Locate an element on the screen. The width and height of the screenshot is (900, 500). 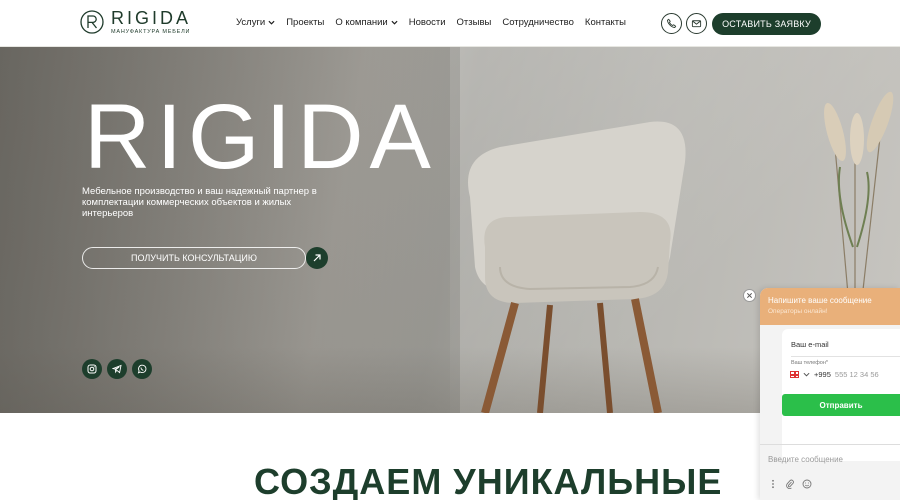
nav-item-contacts: Контакты is located at coordinates (605, 22).